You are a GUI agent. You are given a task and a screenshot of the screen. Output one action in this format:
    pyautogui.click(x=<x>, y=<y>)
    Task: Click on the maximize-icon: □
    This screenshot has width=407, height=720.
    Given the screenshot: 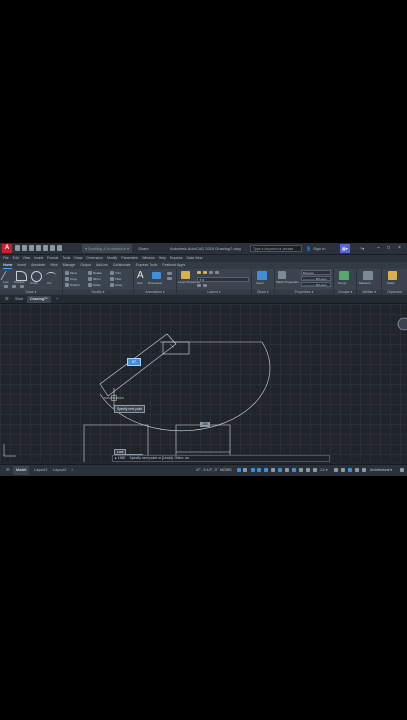 What is the action you would take?
    pyautogui.click(x=388, y=248)
    